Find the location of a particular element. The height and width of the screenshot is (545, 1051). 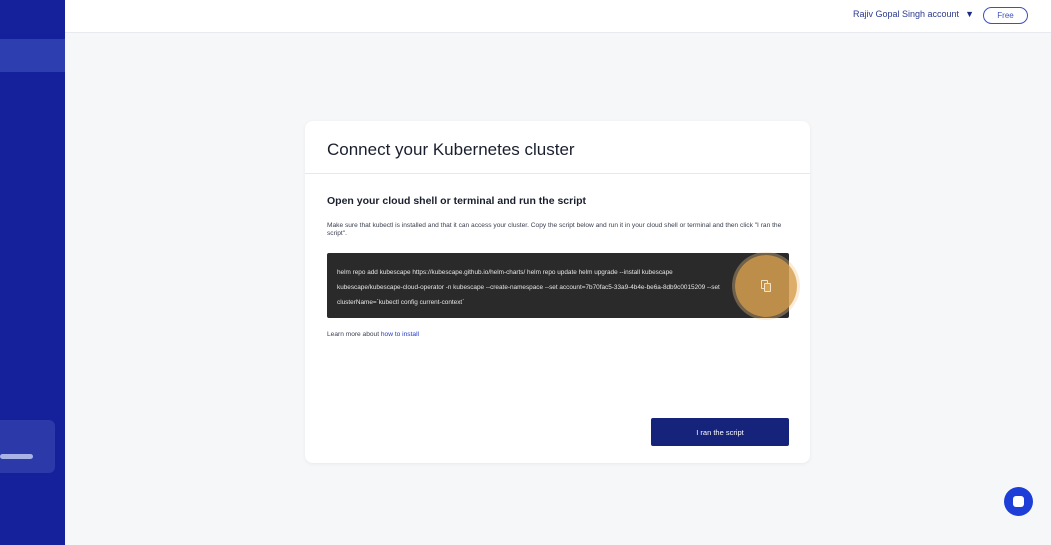

sidebar-item-active is located at coordinates (32, 55).